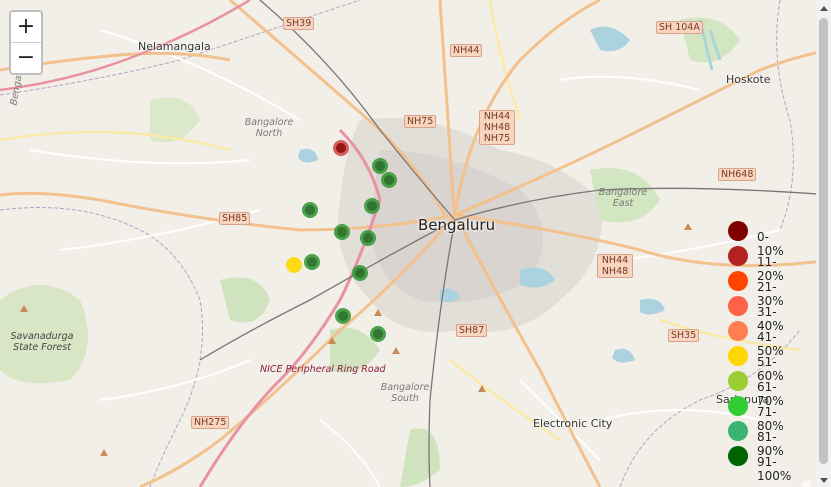 This screenshot has width=831, height=487. Describe the element at coordinates (472, 330) in the screenshot. I see `shield-sh87: SH87` at that location.